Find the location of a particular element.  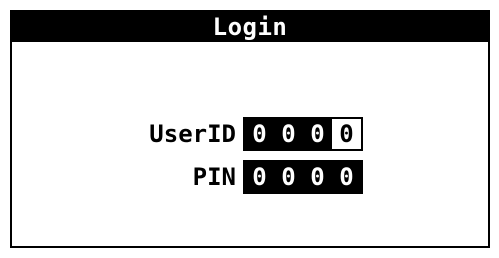

pin-row: PIN 0 0 0 0 is located at coordinates (250, 177).